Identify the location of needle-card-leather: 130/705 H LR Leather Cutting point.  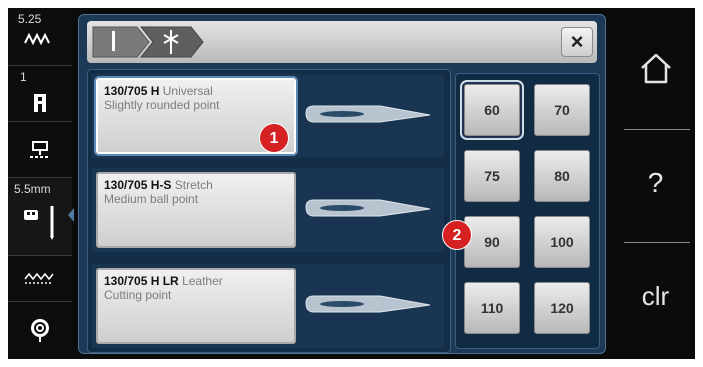
(196, 306).